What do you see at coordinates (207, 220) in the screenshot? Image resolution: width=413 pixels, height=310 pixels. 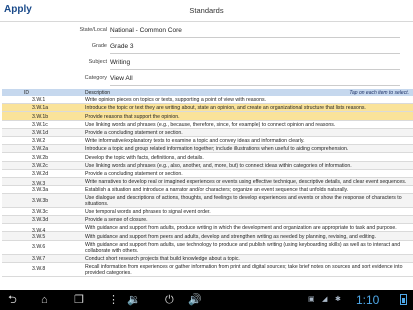 I see `table-row: 3.W.3d Provide a sense of closure.` at bounding box center [207, 220].